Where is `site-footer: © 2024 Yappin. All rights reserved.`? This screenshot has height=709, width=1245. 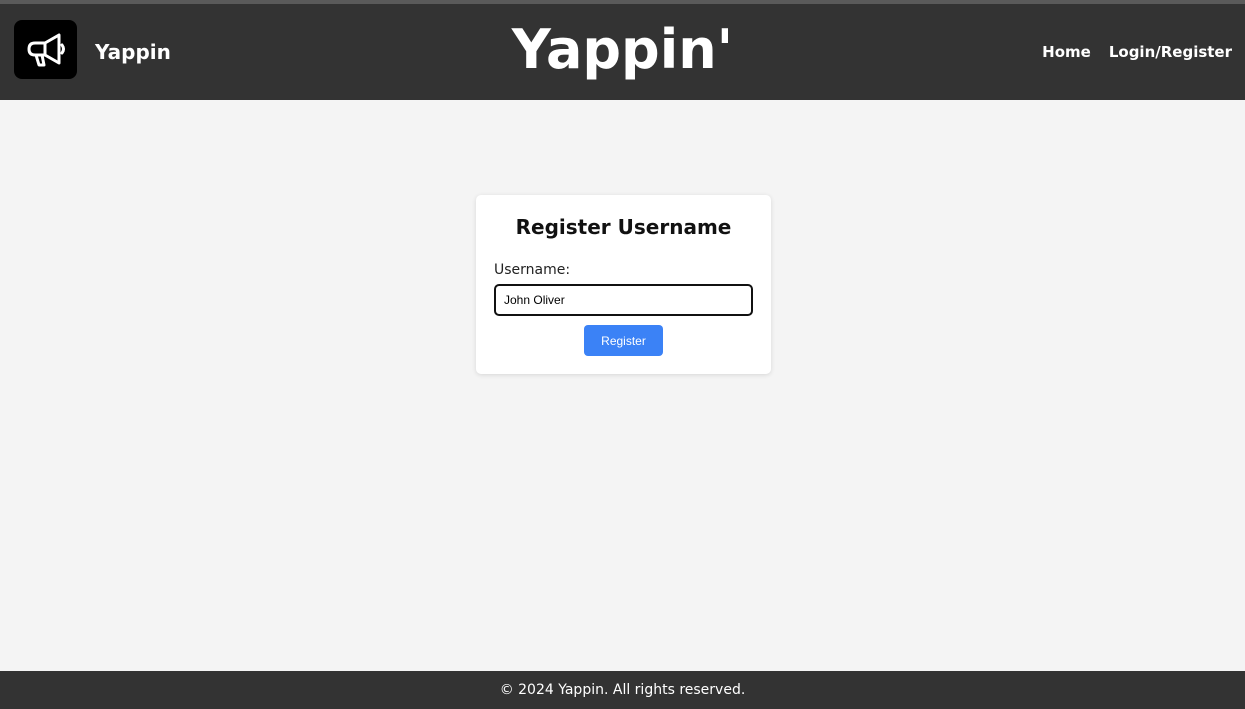
site-footer: © 2024 Yappin. All rights reserved. is located at coordinates (622, 690).